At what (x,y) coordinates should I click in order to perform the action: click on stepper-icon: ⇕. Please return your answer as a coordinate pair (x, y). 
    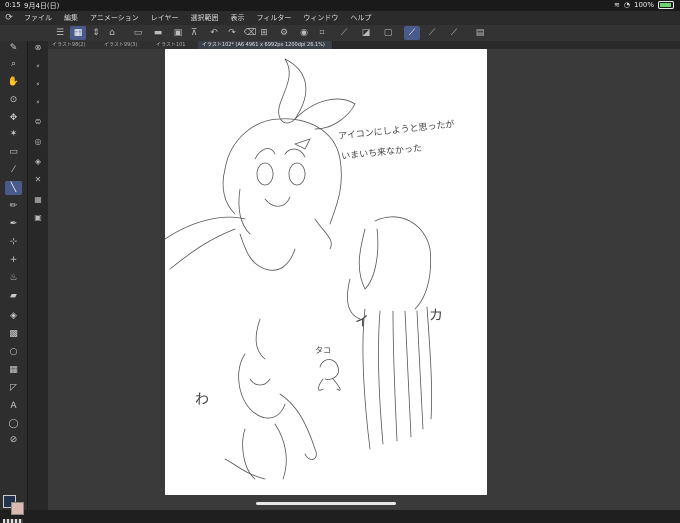
    Looking at the image, I should click on (96, 33).